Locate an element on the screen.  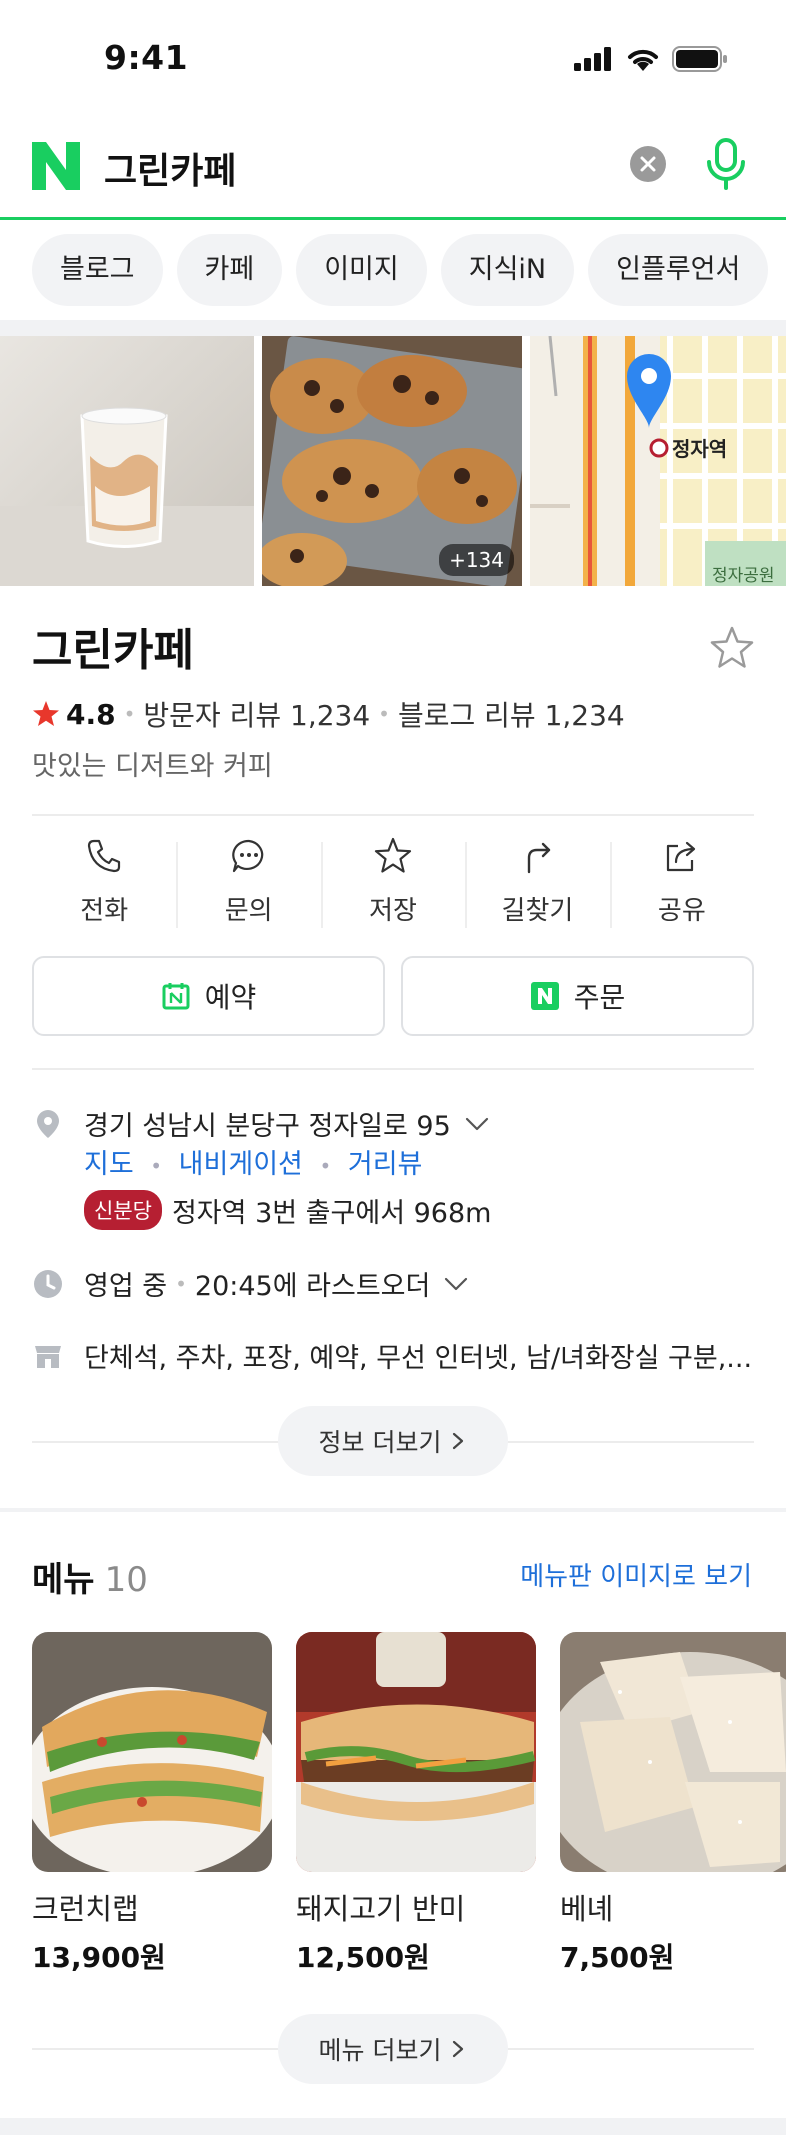
chat-icon is located at coordinates (247, 856).